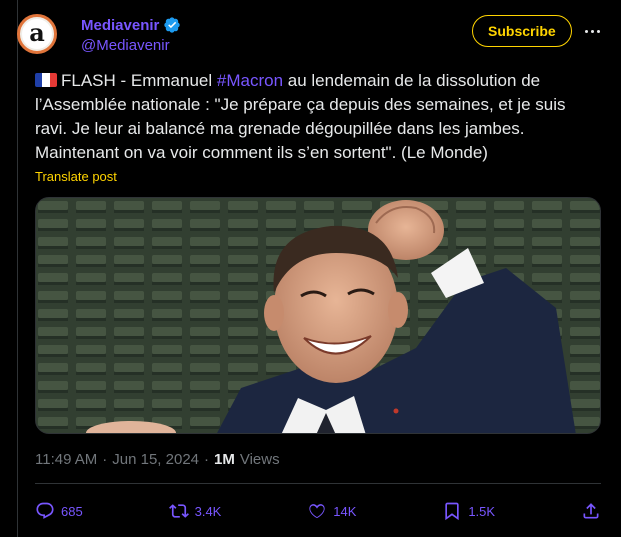 The width and height of the screenshot is (621, 537). I want to click on heart-icon, so click(317, 511).